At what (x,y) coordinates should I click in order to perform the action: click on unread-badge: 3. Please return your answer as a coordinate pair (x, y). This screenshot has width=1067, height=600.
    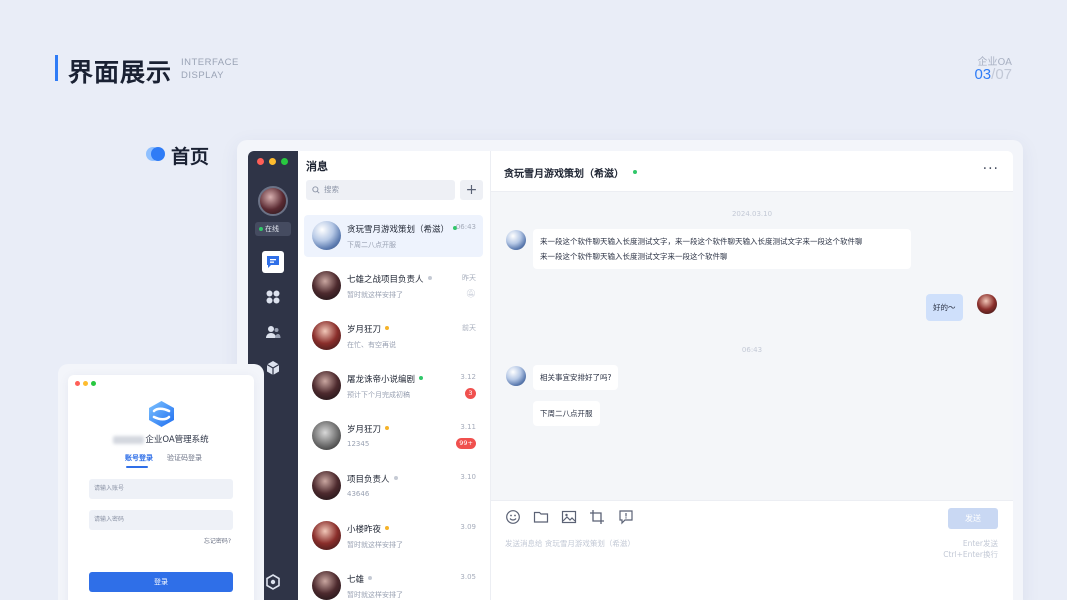
    Looking at the image, I should click on (470, 393).